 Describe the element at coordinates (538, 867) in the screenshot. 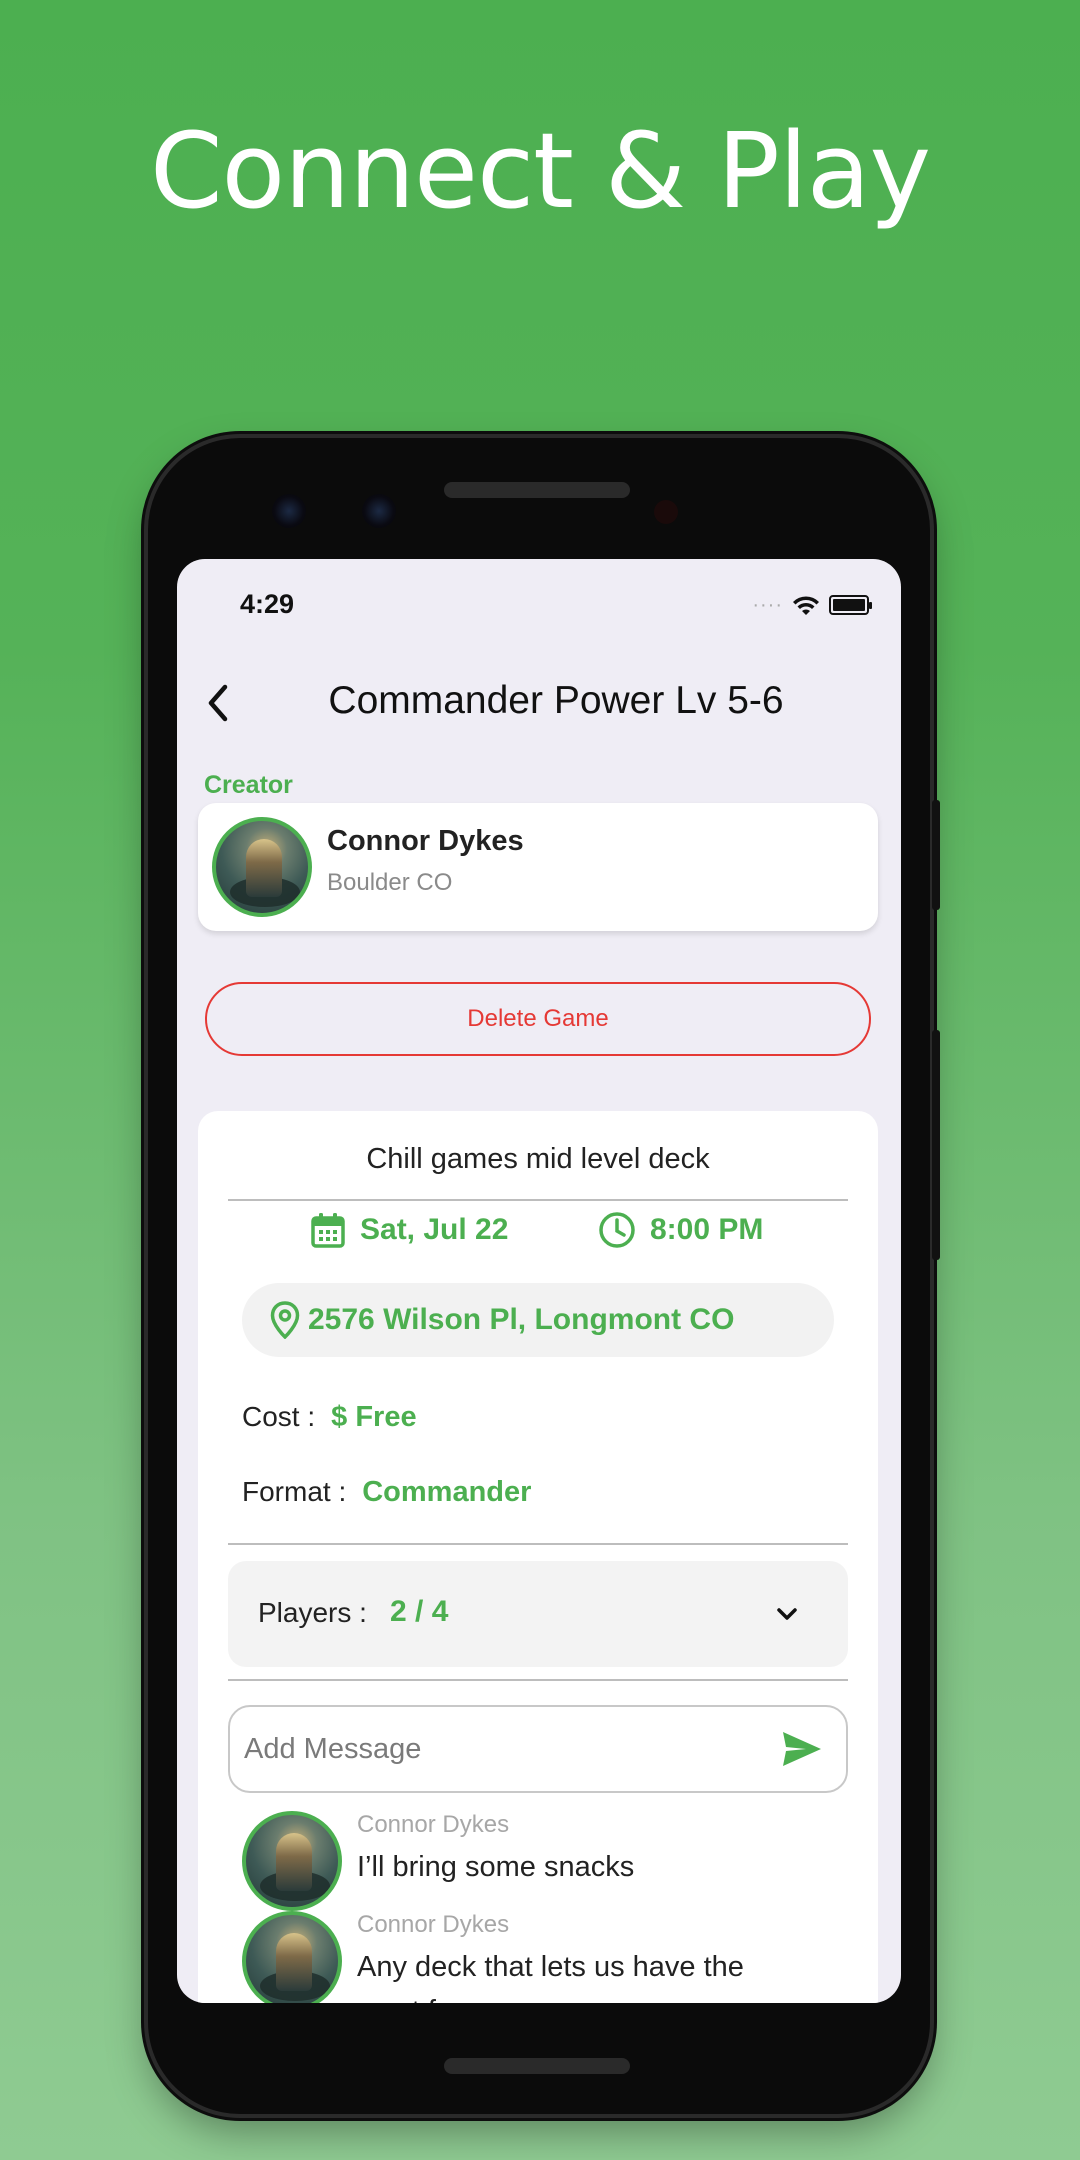

I see `creator-card: Connor Dykes Boulder CO` at that location.